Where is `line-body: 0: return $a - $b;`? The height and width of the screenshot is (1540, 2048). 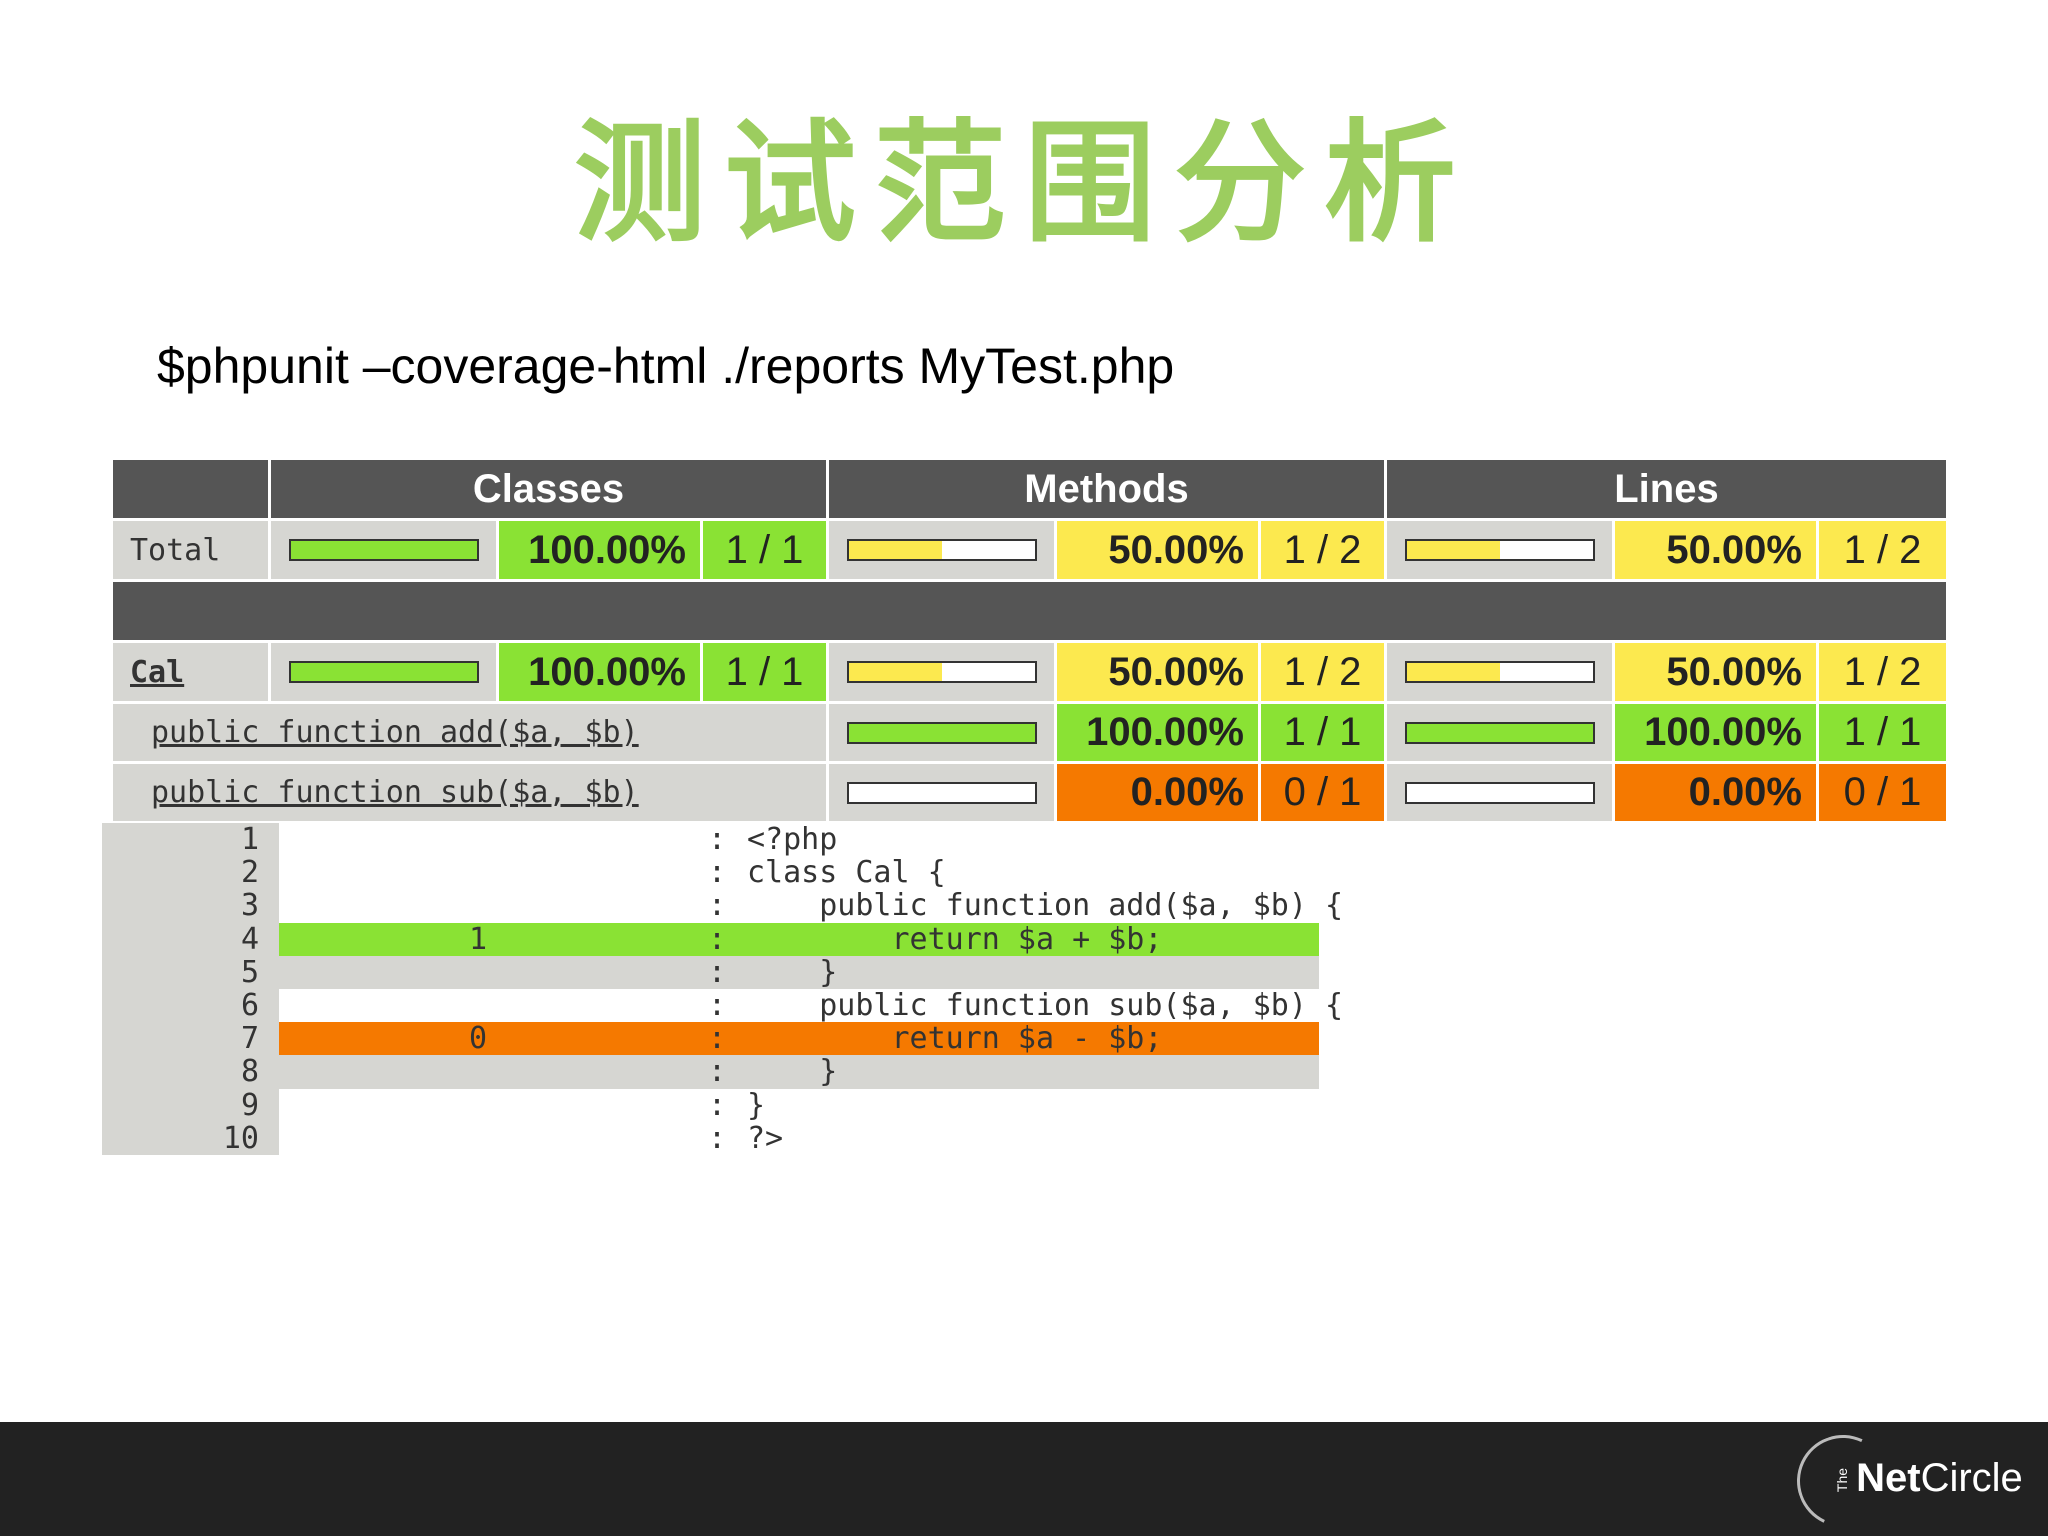 line-body: 0: return $a - $b; is located at coordinates (799, 1038).